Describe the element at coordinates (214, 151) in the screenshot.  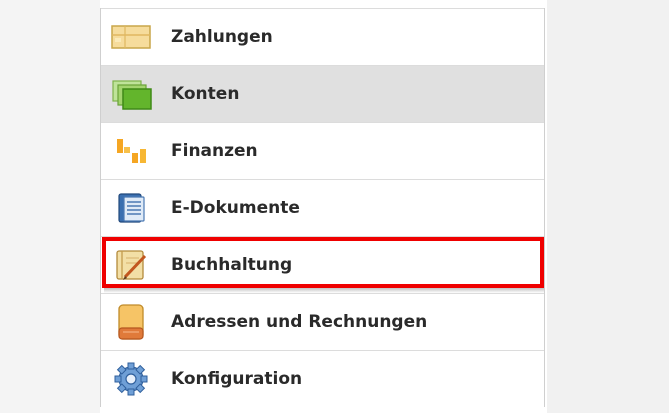
I see `sidebar-item-label: Finanzen` at that location.